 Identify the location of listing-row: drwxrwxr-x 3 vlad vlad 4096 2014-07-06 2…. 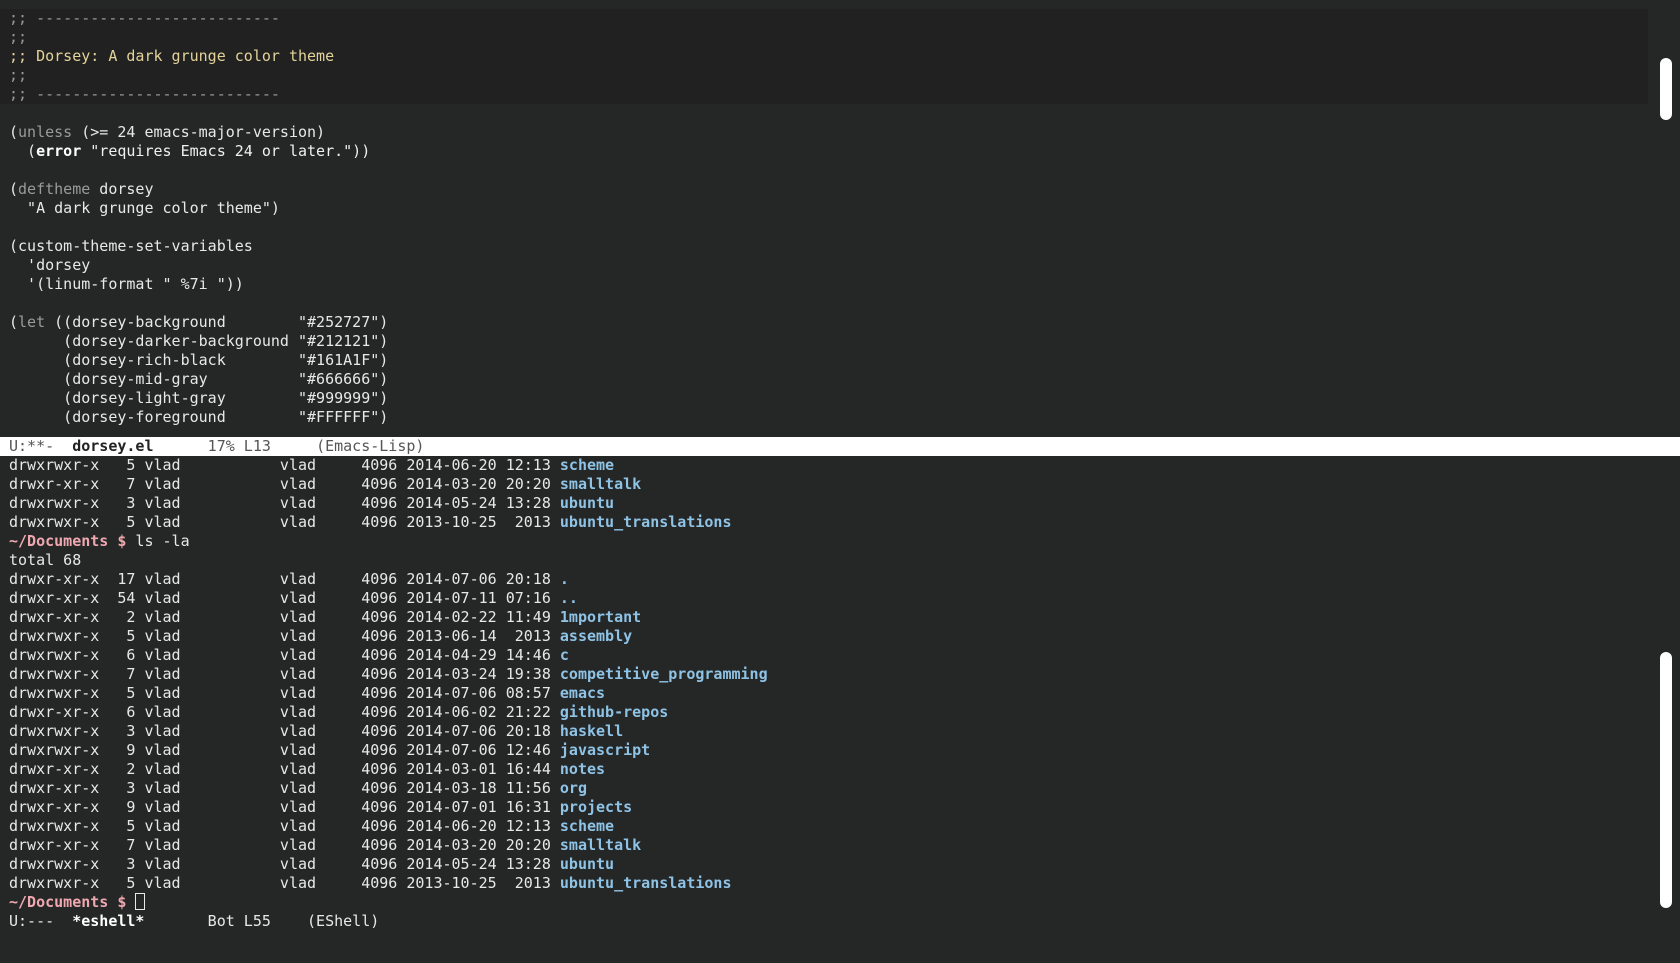
(829, 731).